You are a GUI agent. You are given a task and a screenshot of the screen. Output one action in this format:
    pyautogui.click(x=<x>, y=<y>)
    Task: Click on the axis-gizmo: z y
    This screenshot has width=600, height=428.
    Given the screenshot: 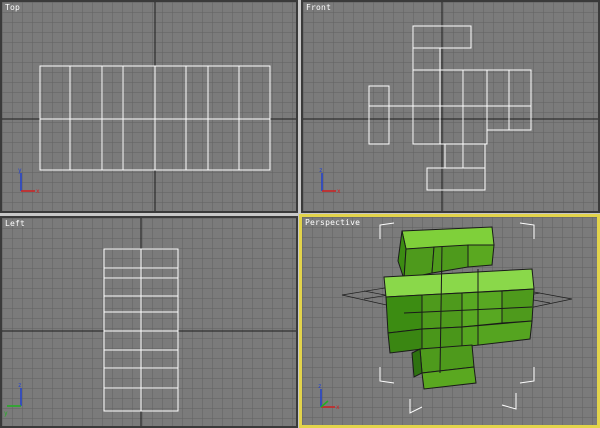 What is the action you would take?
    pyautogui.click(x=13, y=399)
    